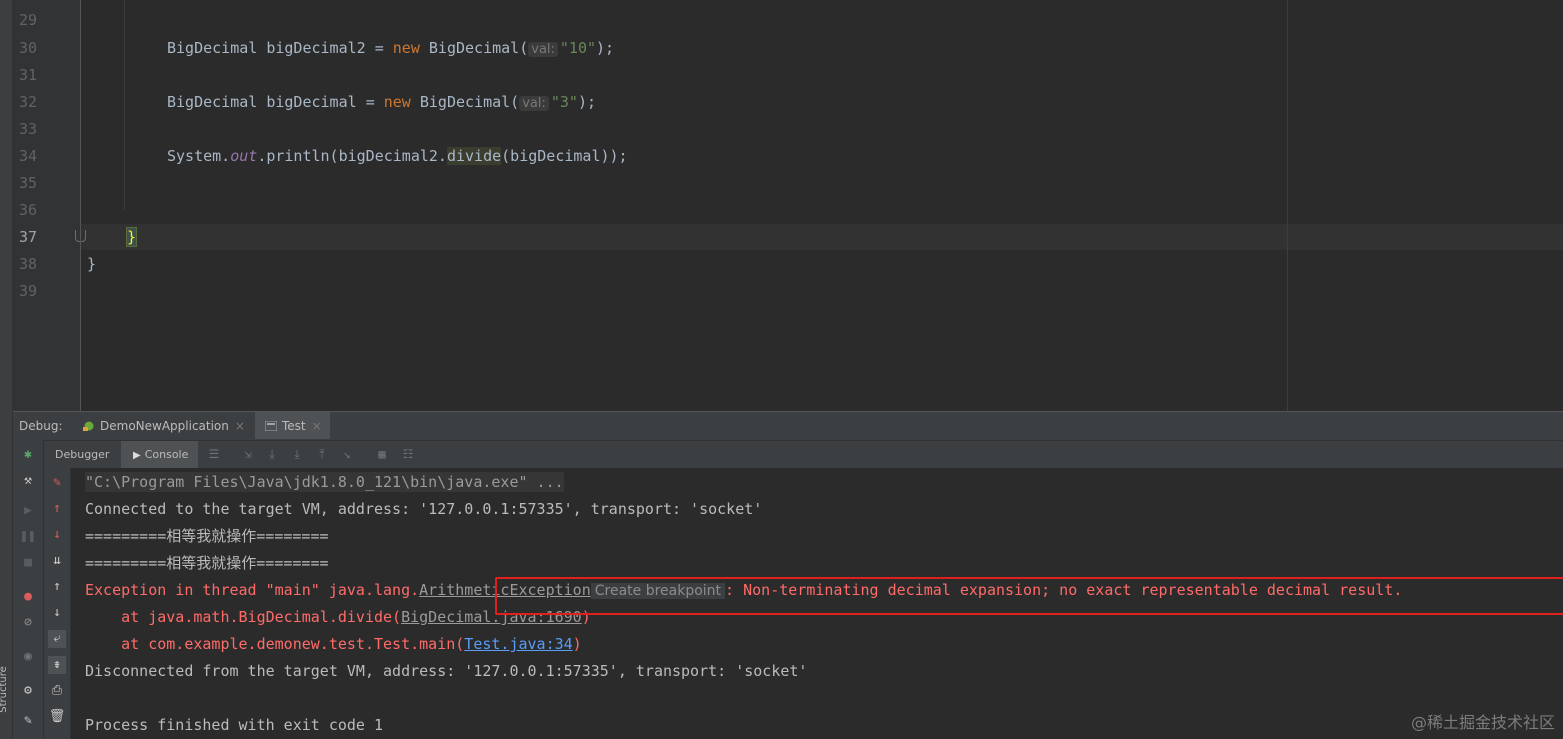  I want to click on resume-icon: ▶, so click(28, 511).